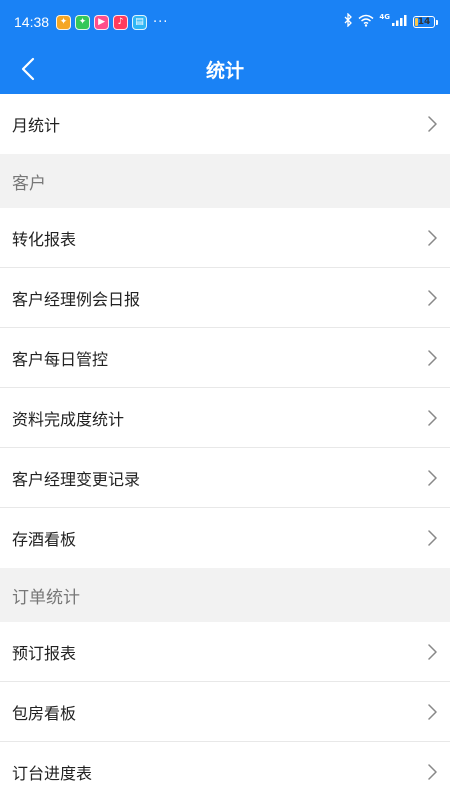 This screenshot has width=450, height=800. I want to click on battery-icon: 14, so click(425, 22).